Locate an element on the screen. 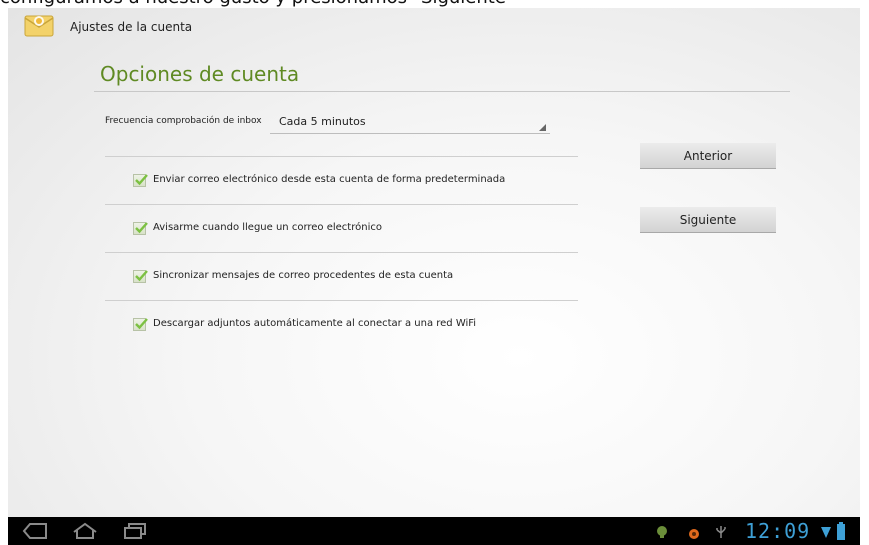 Image resolution: width=869 pixels, height=545 pixels. next-button: Siguiente is located at coordinates (708, 220).